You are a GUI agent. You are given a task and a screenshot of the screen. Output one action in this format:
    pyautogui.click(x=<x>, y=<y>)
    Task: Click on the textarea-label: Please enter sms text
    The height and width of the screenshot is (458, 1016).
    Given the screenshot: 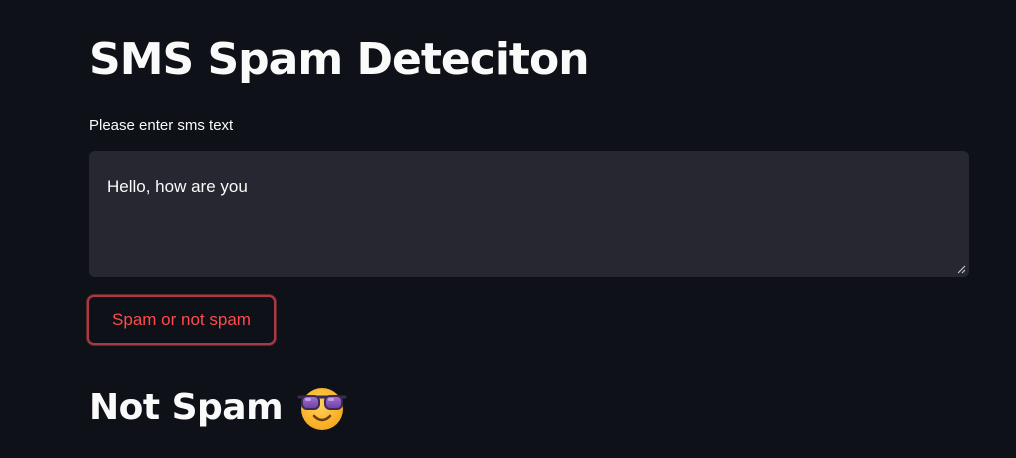 What is the action you would take?
    pyautogui.click(x=161, y=125)
    